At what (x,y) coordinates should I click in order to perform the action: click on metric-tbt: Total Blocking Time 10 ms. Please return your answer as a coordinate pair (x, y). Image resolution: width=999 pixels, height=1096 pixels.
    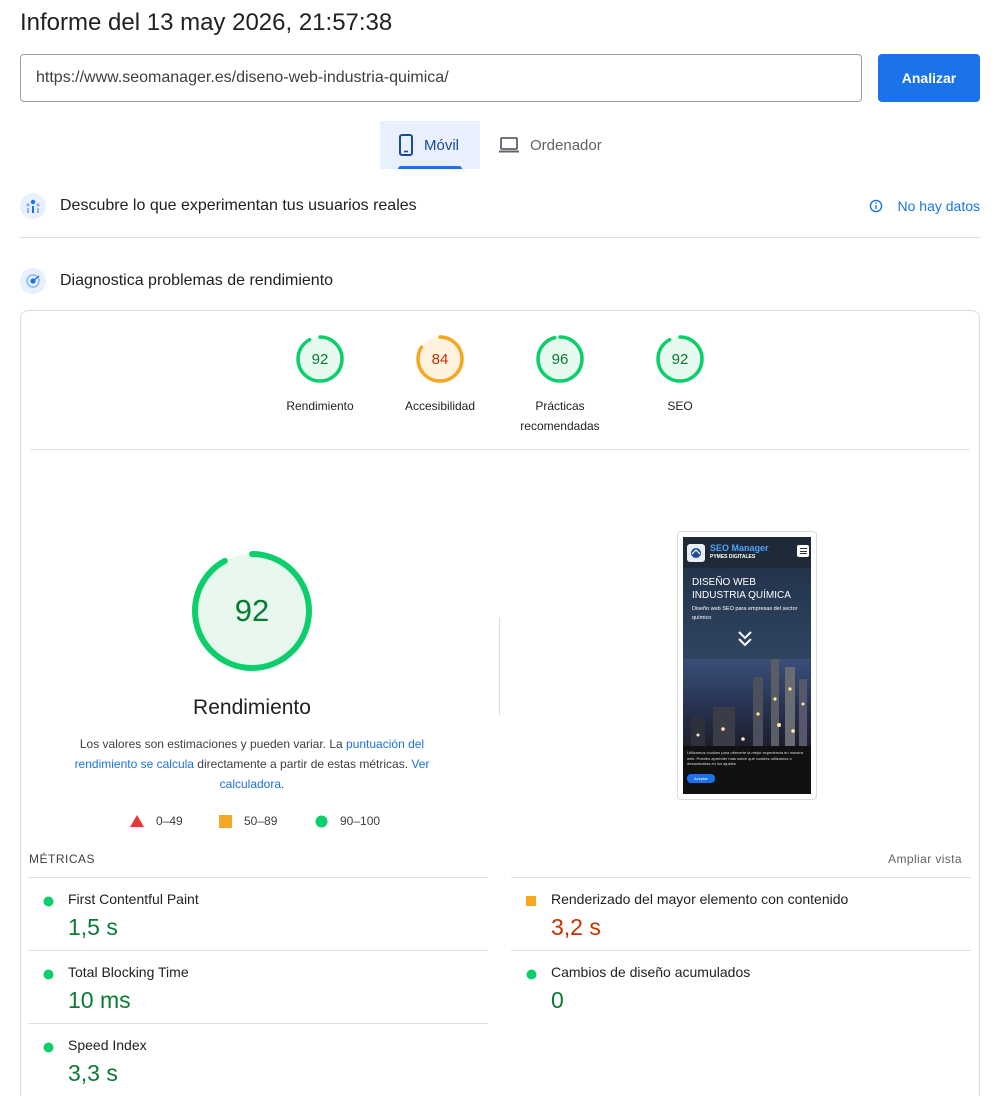
    Looking at the image, I should click on (258, 986).